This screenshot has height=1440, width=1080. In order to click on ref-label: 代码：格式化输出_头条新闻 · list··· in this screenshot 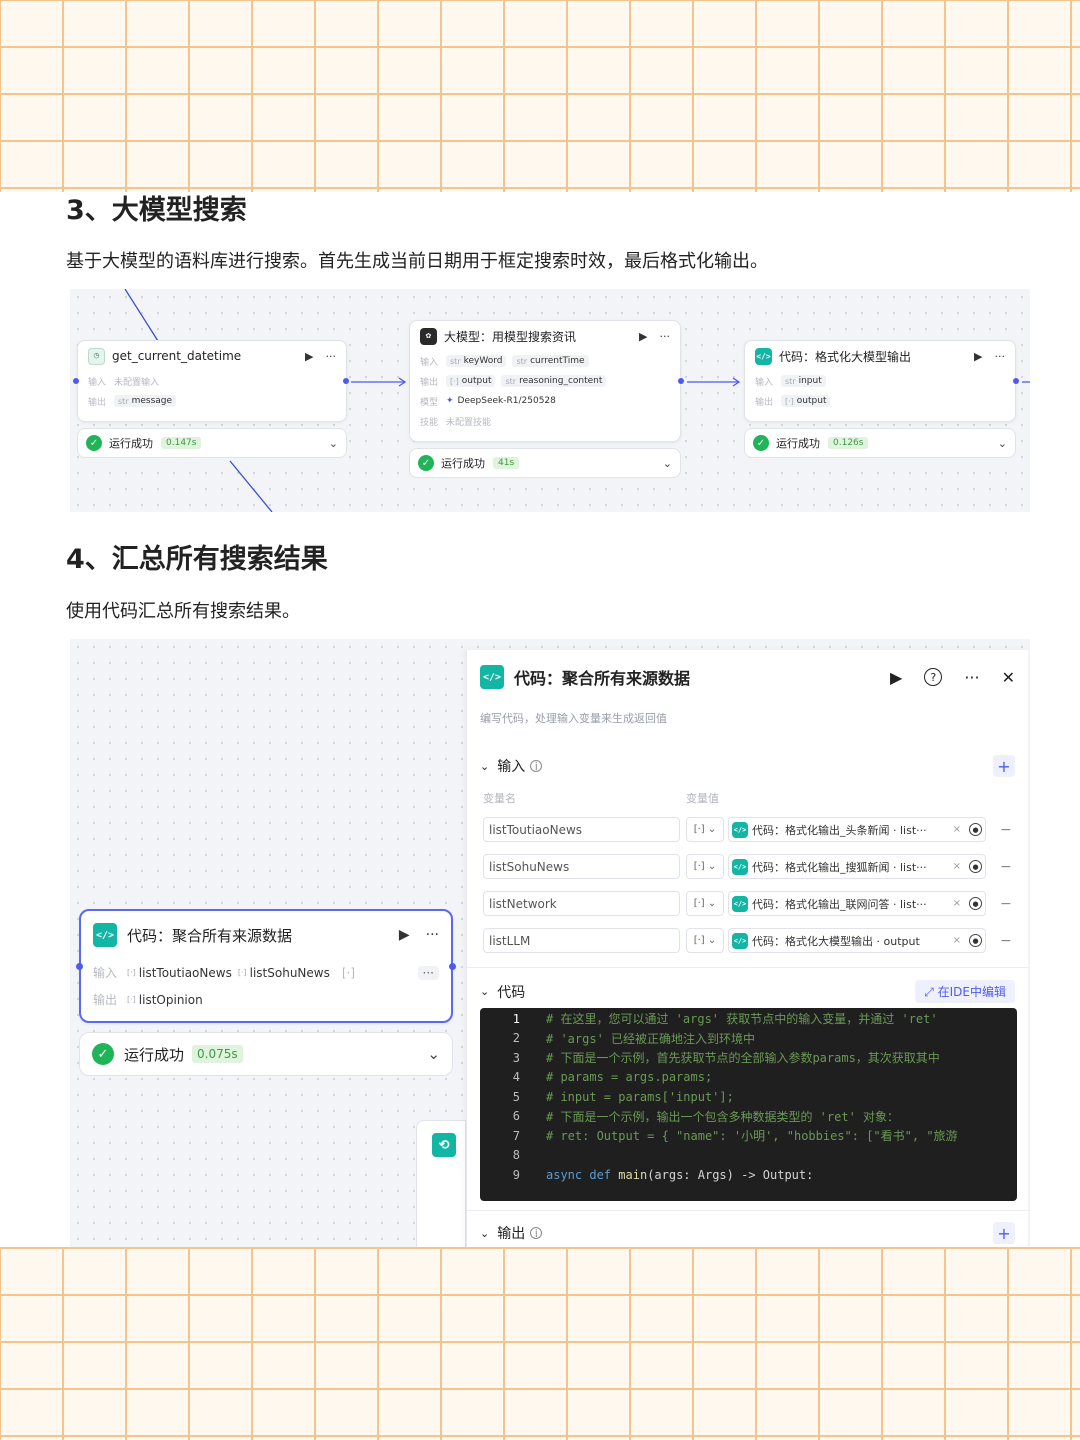, I will do `click(839, 830)`.